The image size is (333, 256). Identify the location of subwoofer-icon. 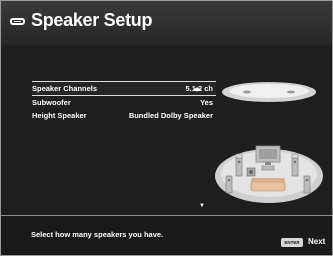
(251, 172).